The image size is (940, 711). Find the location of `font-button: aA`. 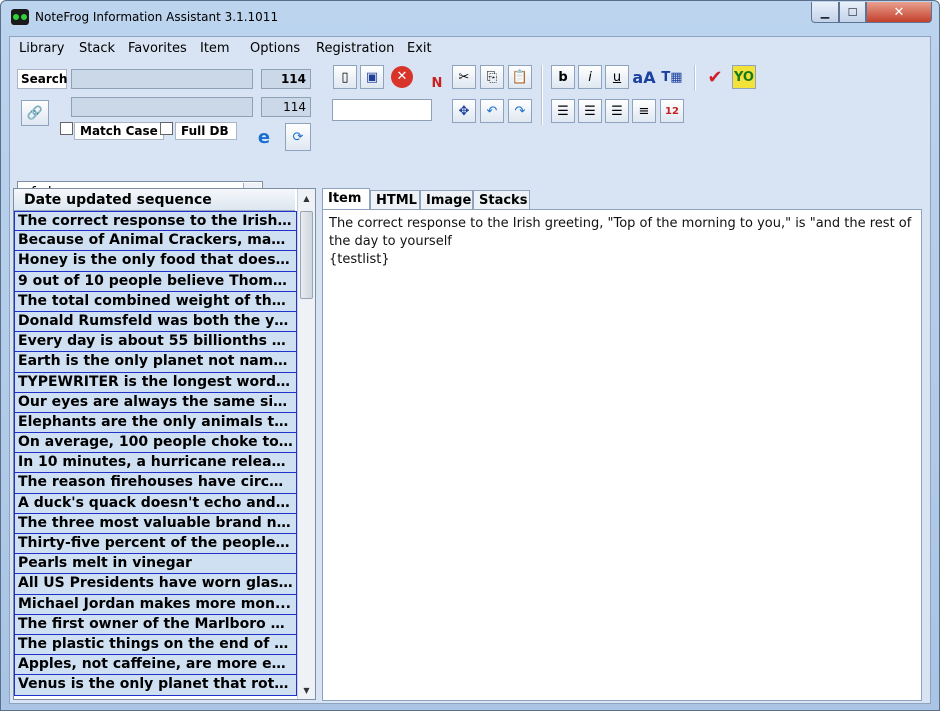

font-button: aA is located at coordinates (644, 77).